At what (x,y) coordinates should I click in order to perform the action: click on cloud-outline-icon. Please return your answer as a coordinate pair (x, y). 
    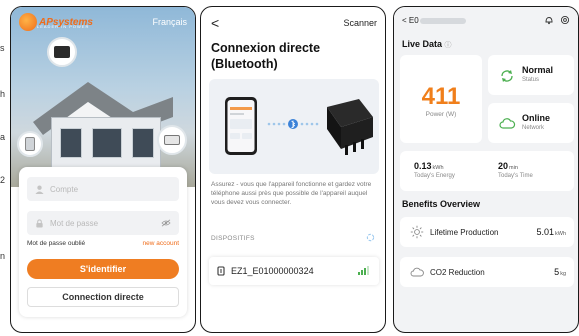
    Looking at the image, I should click on (417, 272).